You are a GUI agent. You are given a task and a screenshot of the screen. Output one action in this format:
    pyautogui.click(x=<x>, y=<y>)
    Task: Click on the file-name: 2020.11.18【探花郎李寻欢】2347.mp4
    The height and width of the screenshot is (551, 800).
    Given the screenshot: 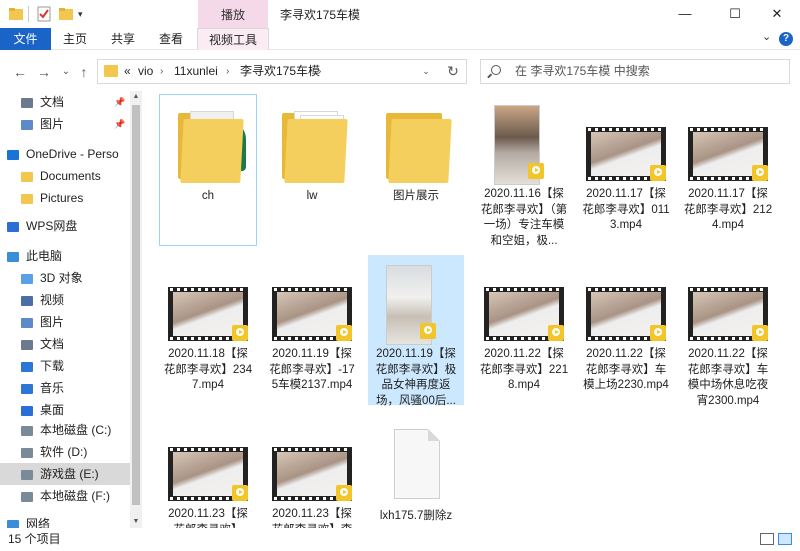 What is the action you would take?
    pyautogui.click(x=208, y=369)
    